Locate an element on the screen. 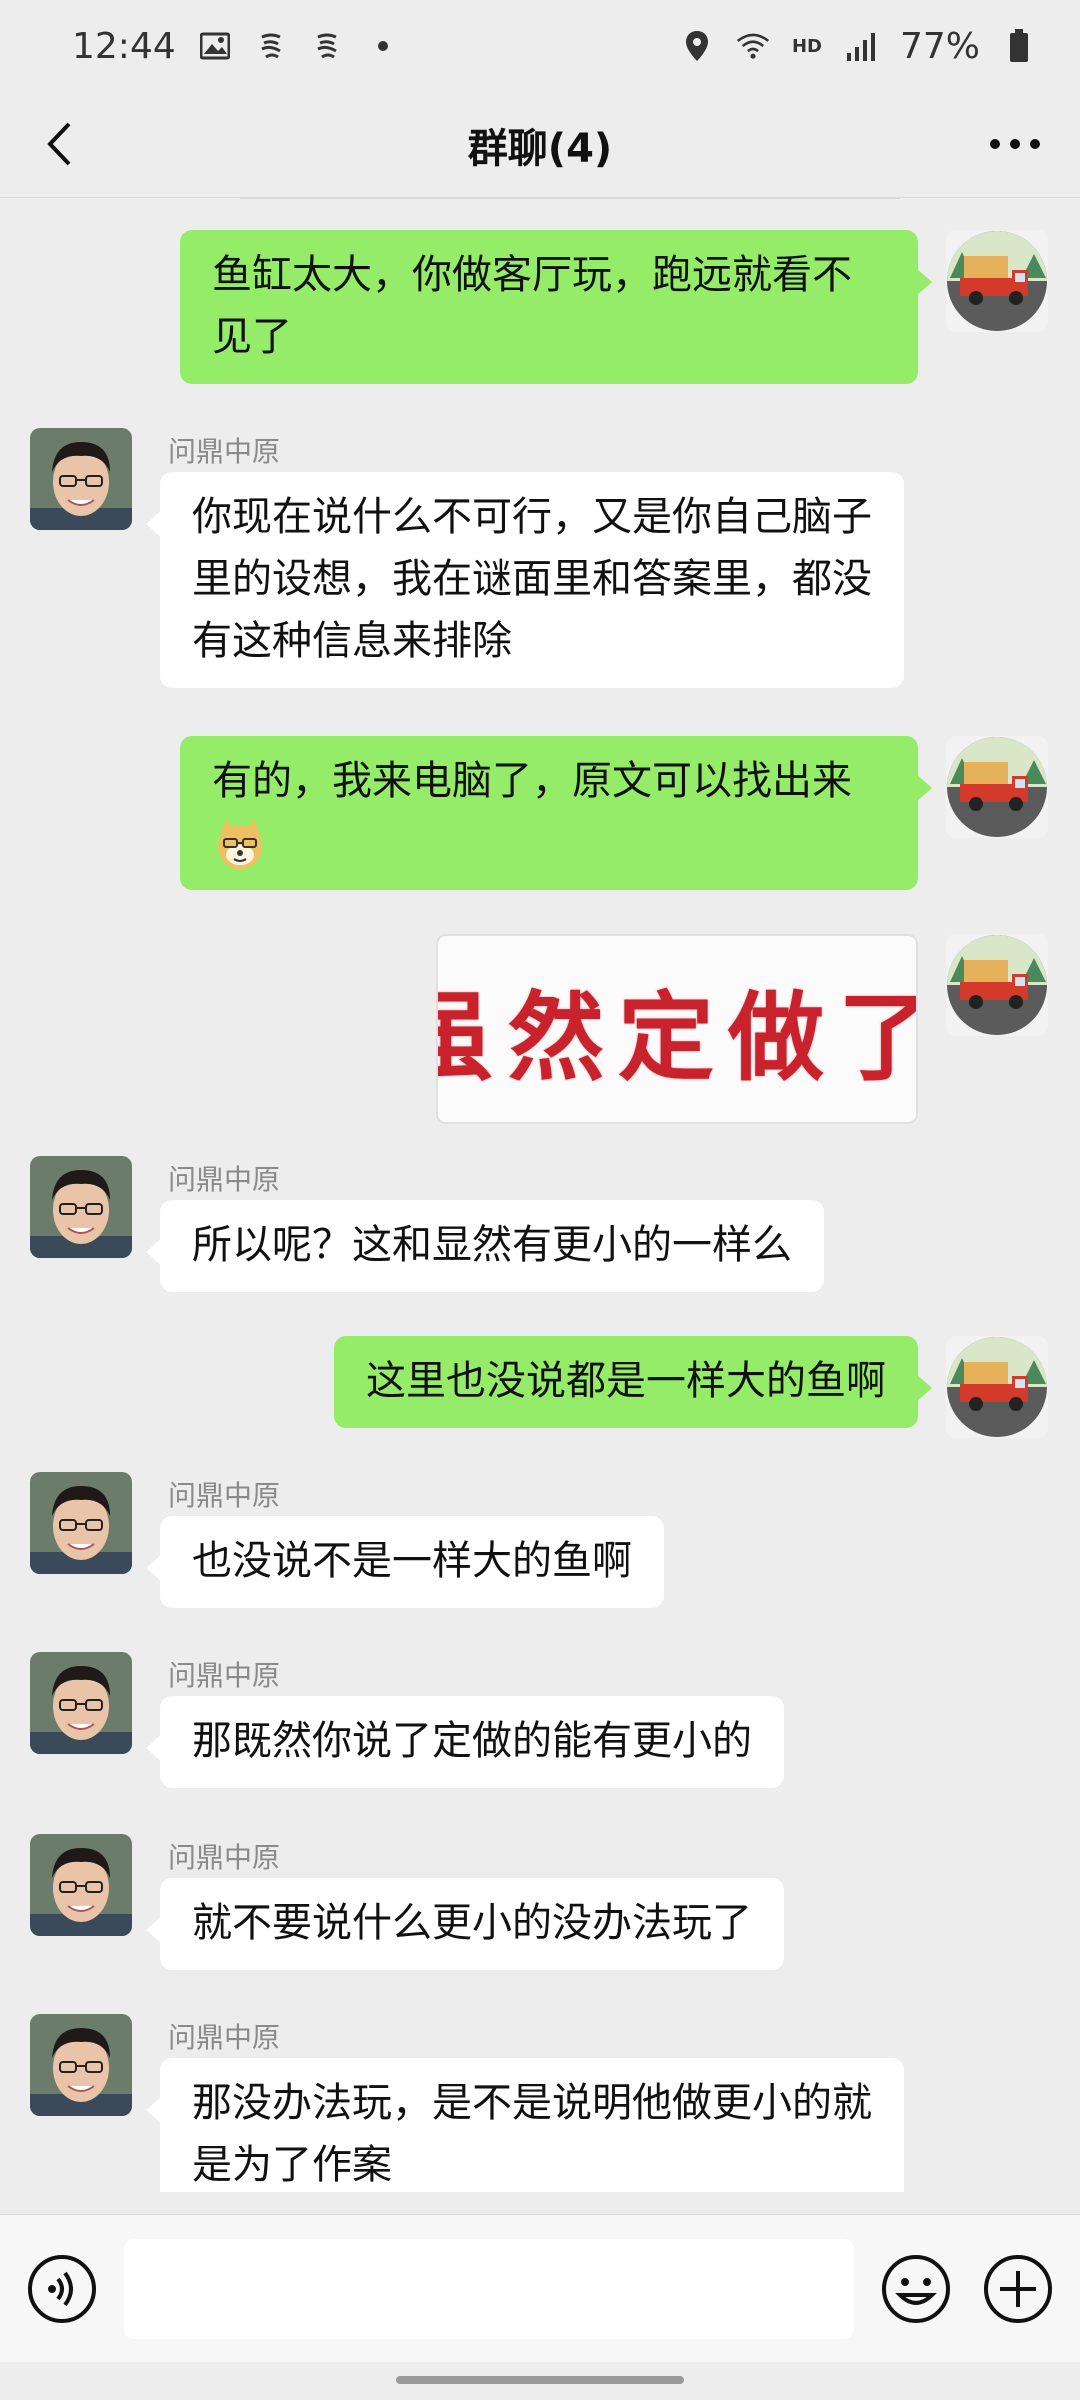  input-bar is located at coordinates (540, 2288).